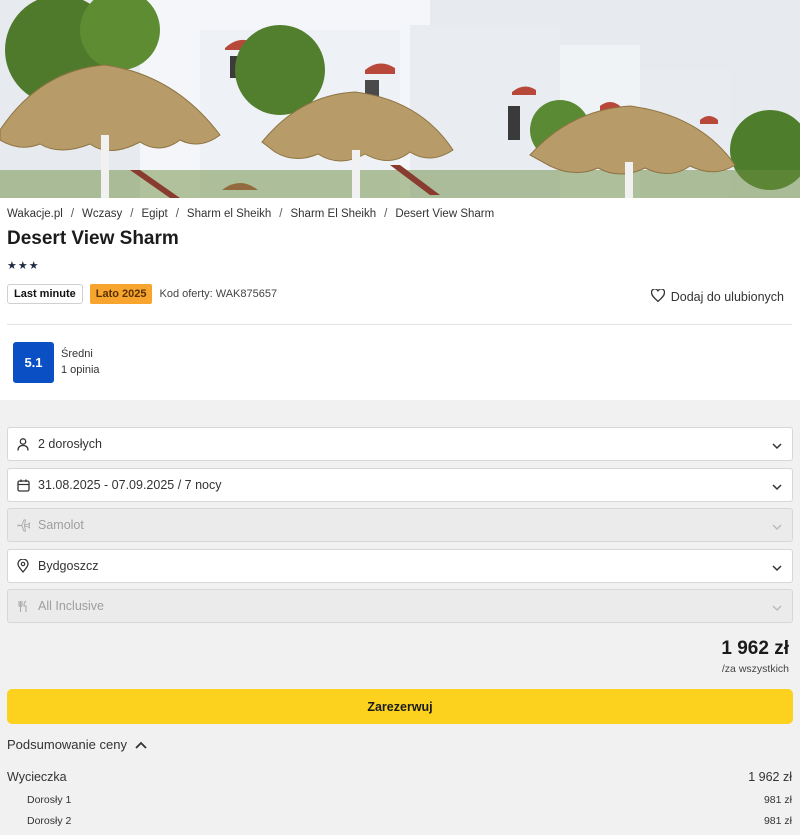 This screenshot has height=835, width=800. I want to click on dates-value: 31.08.2025 - 07.09.2025 / 7 nocy, so click(130, 485).